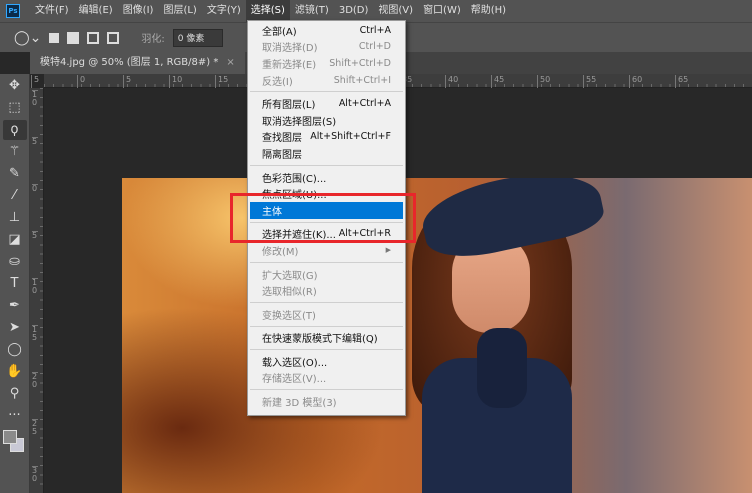  What do you see at coordinates (326, 137) in the screenshot?
I see `menu-item: 查找图层 Alt+Shift+Ctrl+F` at bounding box center [326, 137].